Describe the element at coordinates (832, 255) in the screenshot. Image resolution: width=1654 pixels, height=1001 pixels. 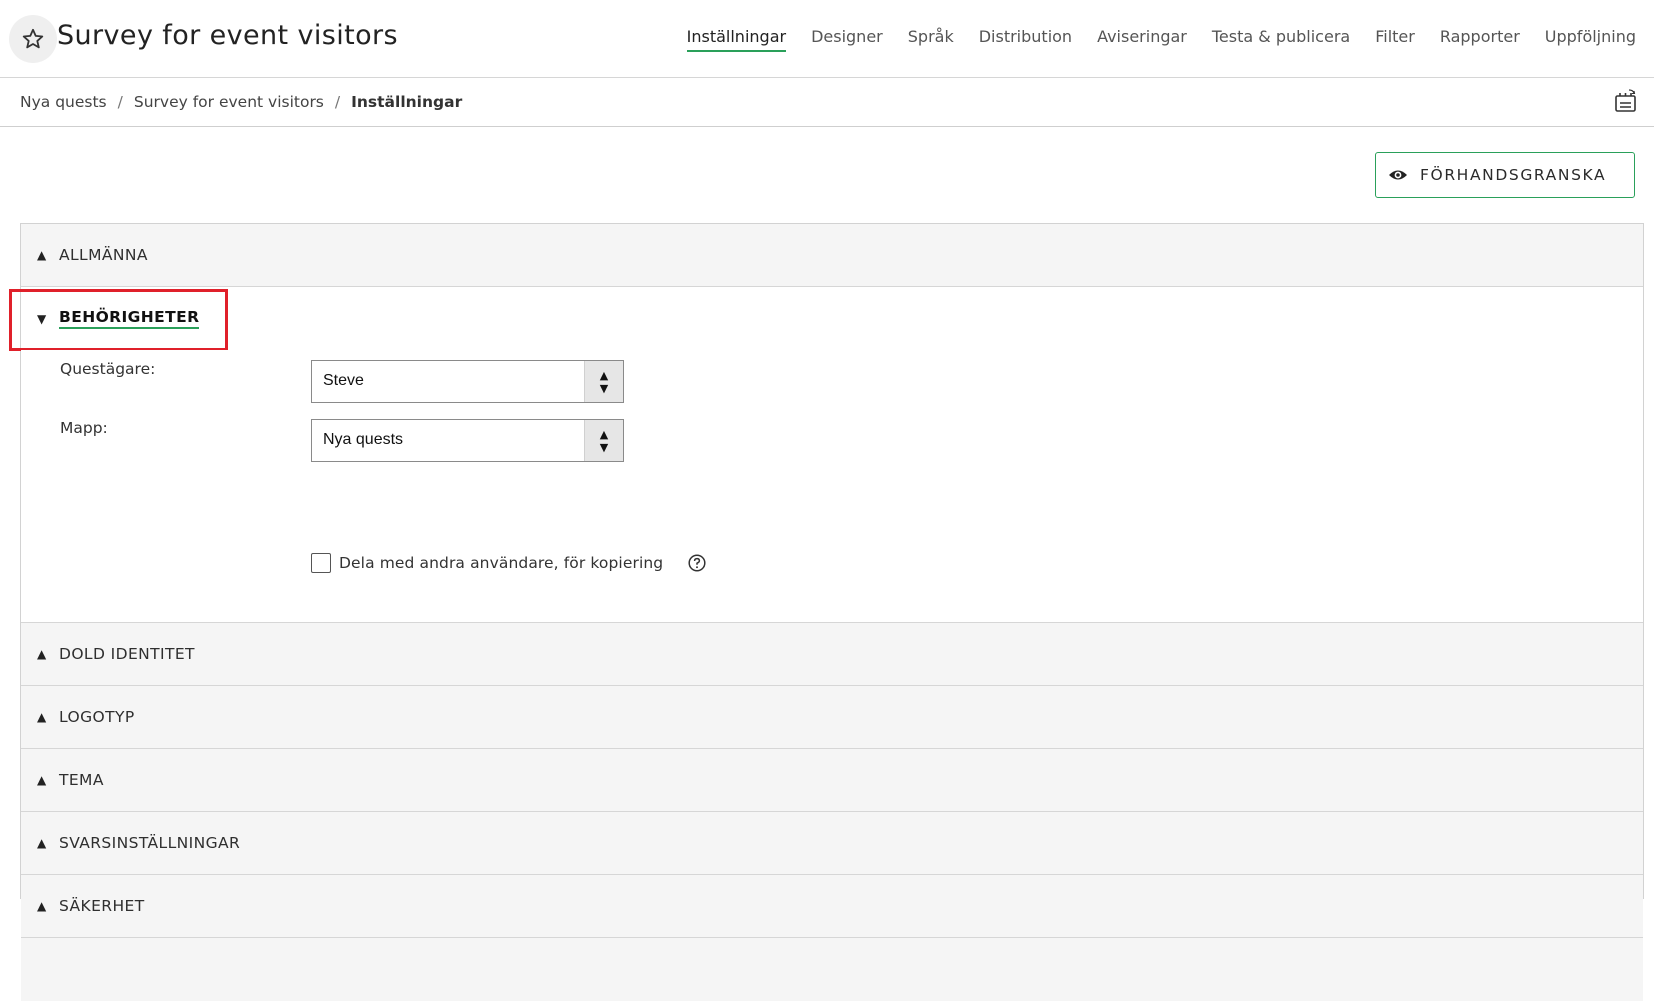
I see `section-header-allmanna: ▲ ALLMÄNNA` at that location.